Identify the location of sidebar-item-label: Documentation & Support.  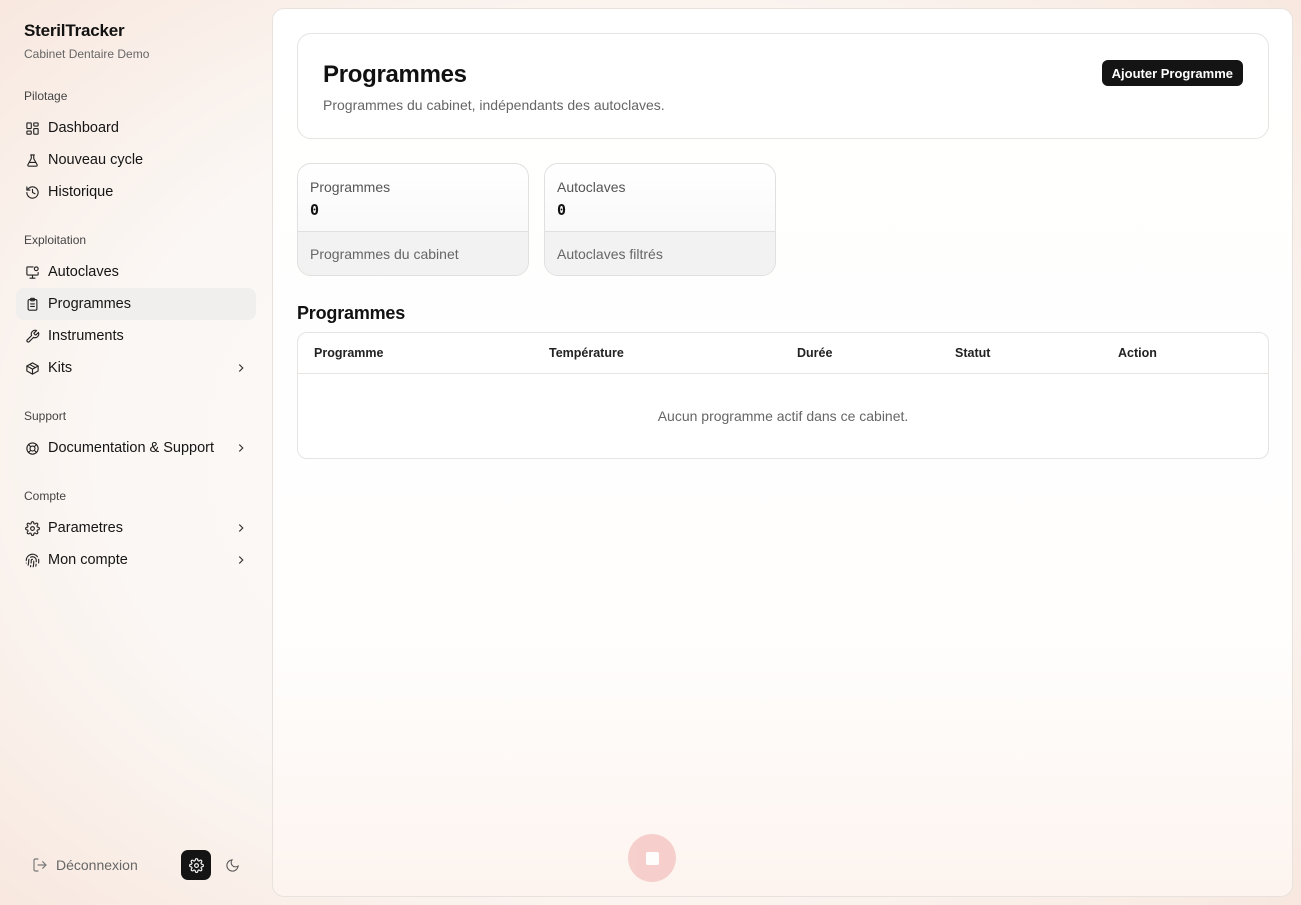
(131, 448).